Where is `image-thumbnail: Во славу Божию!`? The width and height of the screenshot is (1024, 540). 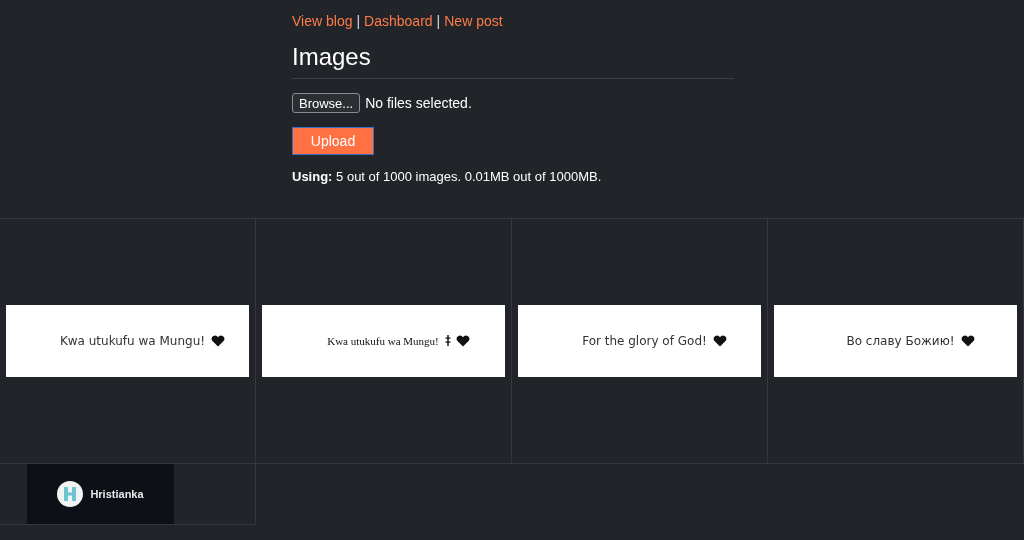
image-thumbnail: Во славу Божию! is located at coordinates (895, 341).